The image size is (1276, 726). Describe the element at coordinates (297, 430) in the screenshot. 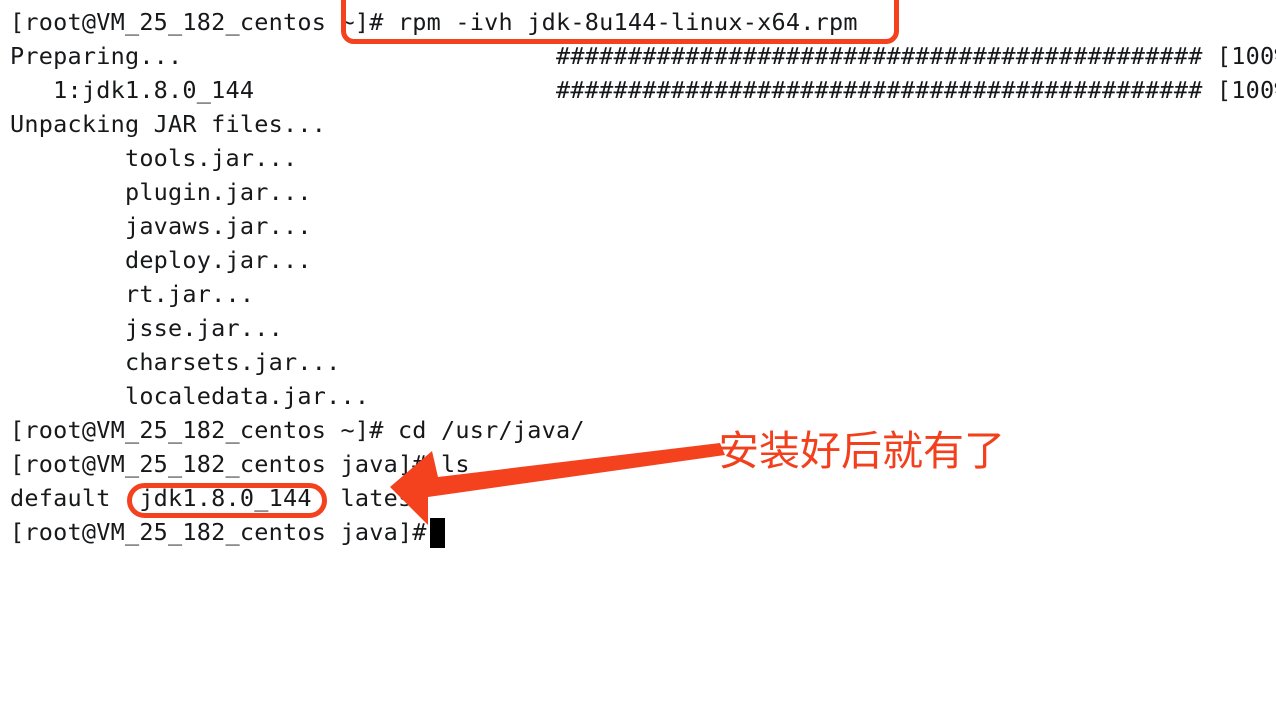

I see `terminal-line-cmd-cd-usr-java: [root@VM_25_182_centos ~]# cd /usr/java/` at that location.